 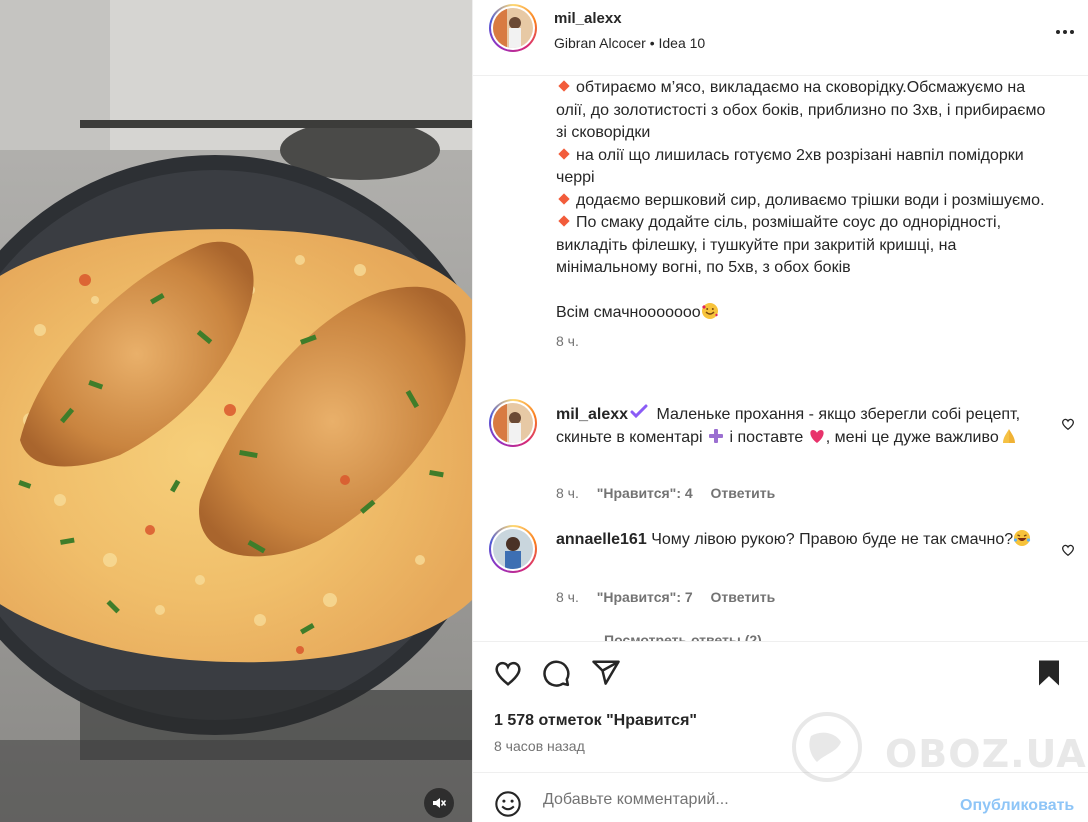 I want to click on speaker-muted-icon, so click(x=440, y=803).